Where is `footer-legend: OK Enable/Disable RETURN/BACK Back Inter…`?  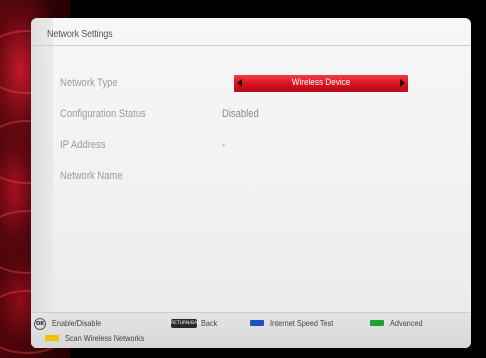
footer-legend: OK Enable/Disable RETURN/BACK Back Inter… is located at coordinates (251, 330).